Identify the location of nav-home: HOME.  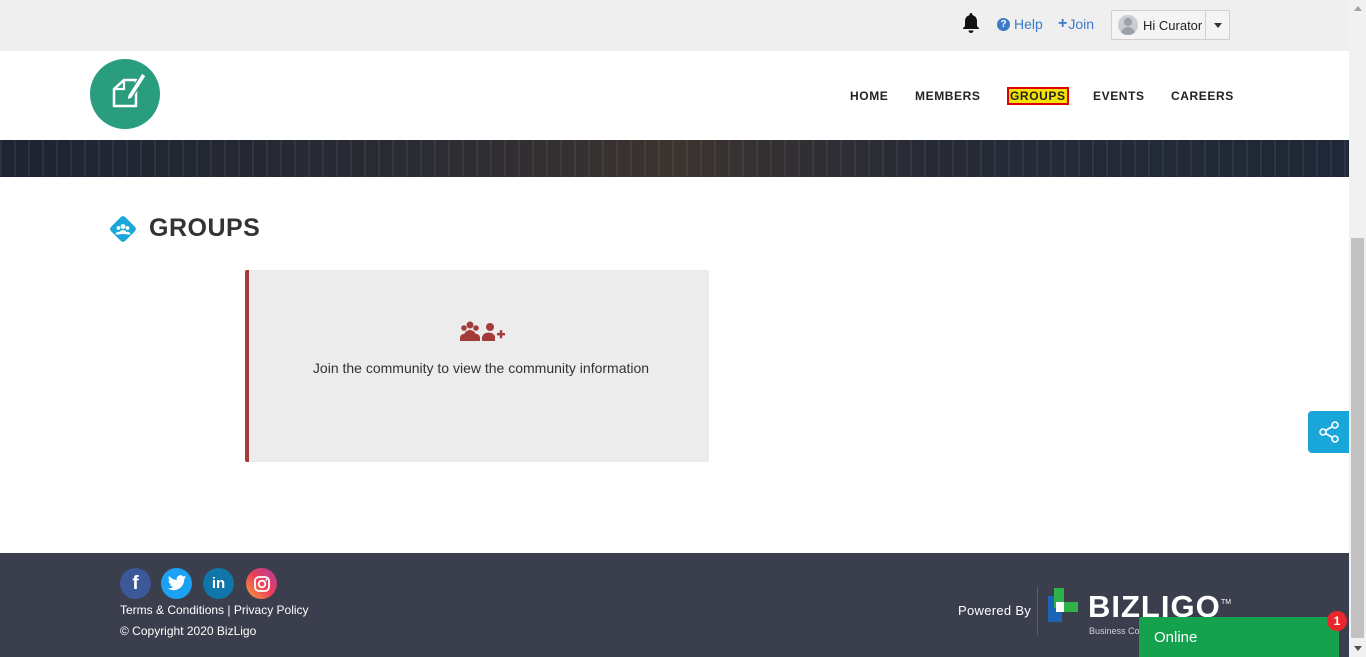
(869, 96).